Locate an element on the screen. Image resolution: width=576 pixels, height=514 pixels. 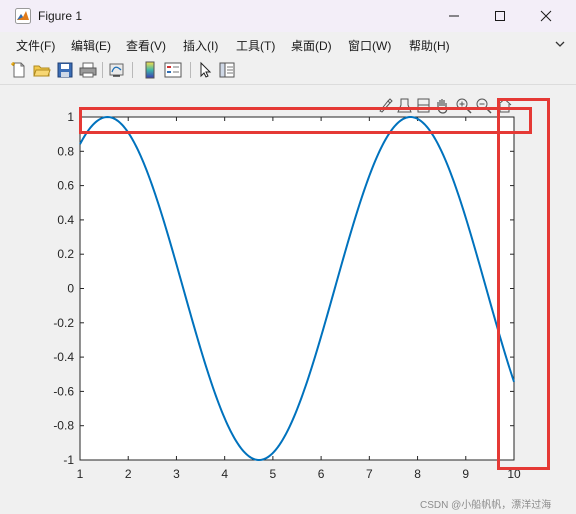
maximize-button is located at coordinates (500, 16).